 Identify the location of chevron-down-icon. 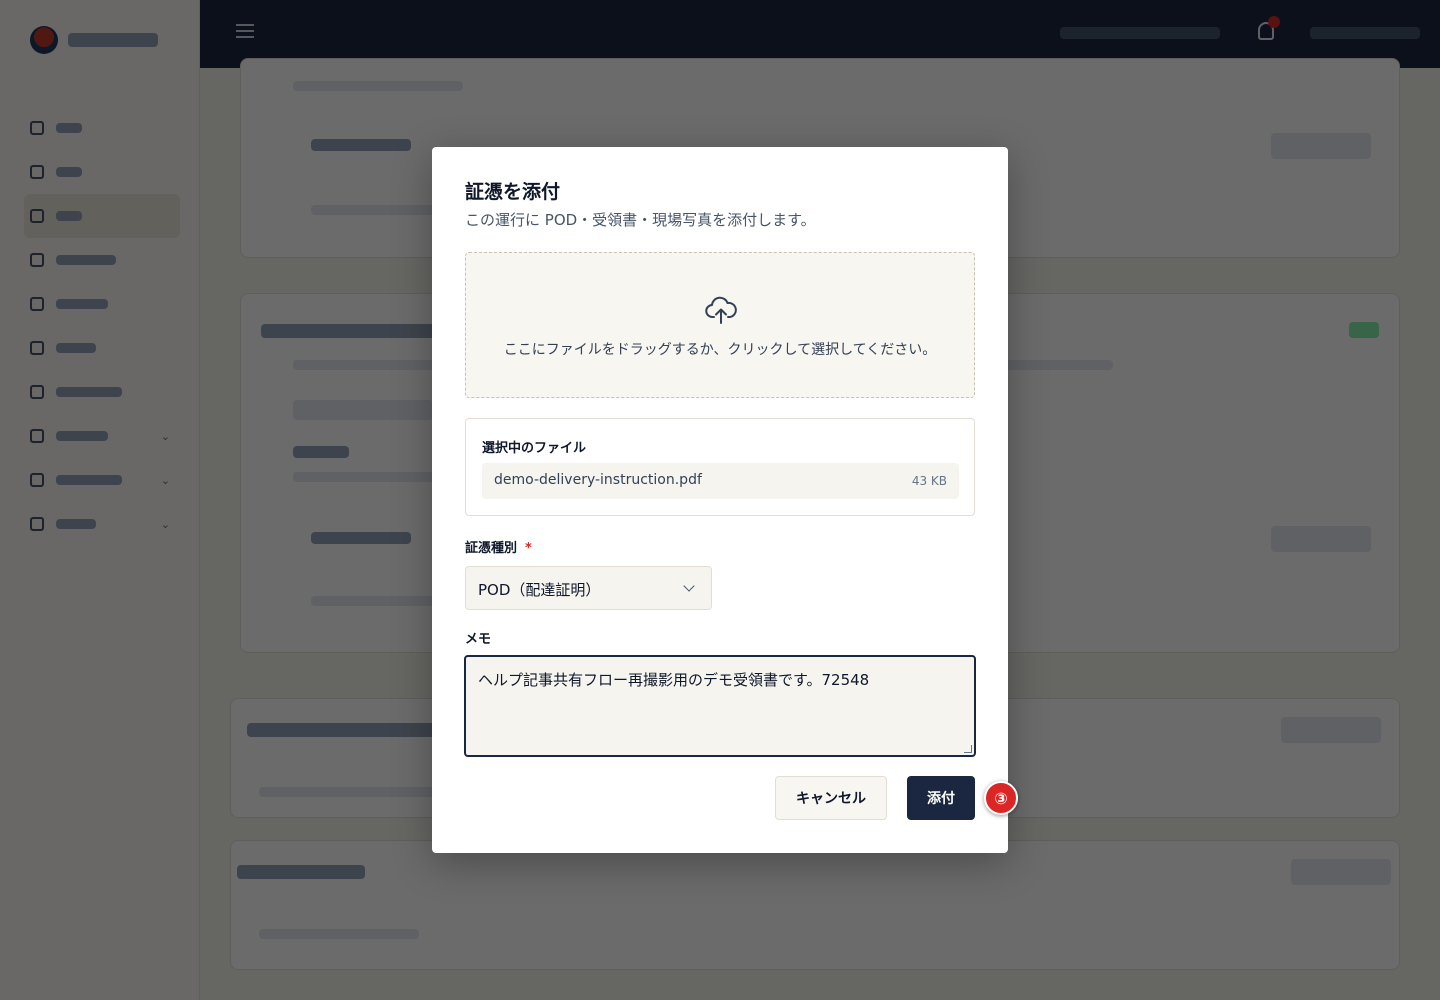
(689, 586).